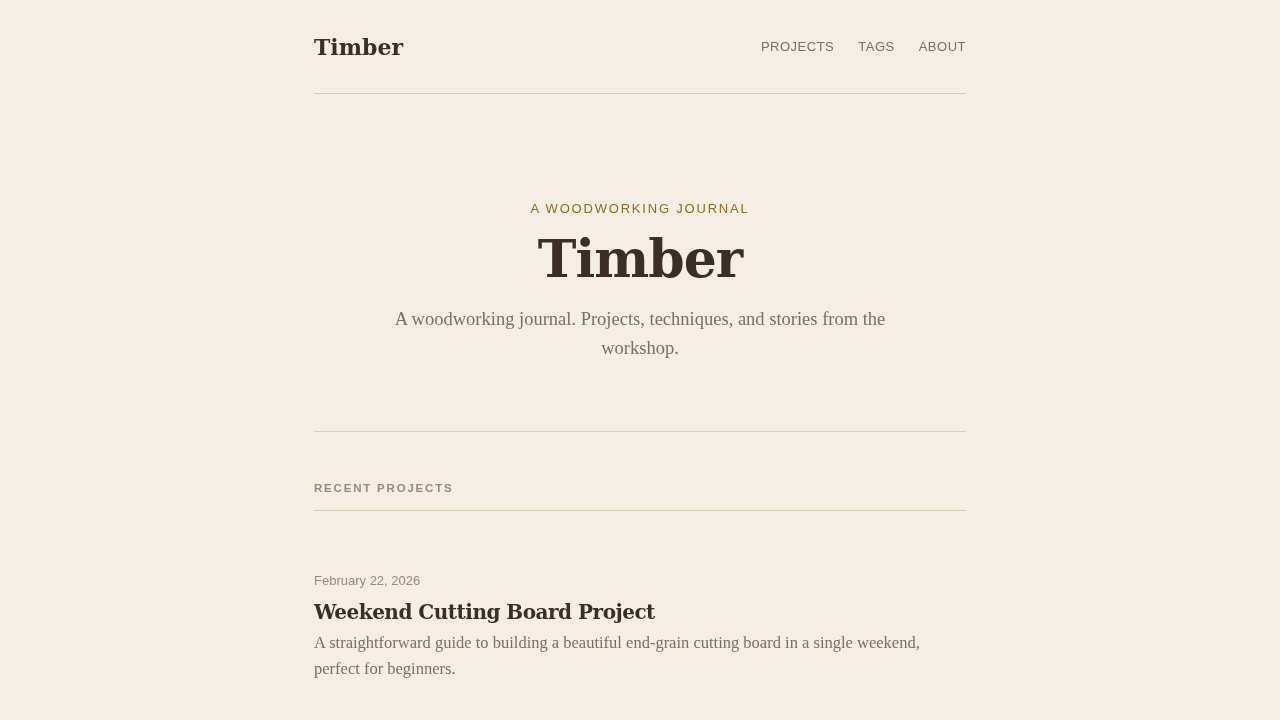 The image size is (1280, 720). Describe the element at coordinates (617, 656) in the screenshot. I see `post-excerpt: A straightforward guide to building a beautiful end-grain cutting board in a single weekend, perfect for beginners.` at that location.